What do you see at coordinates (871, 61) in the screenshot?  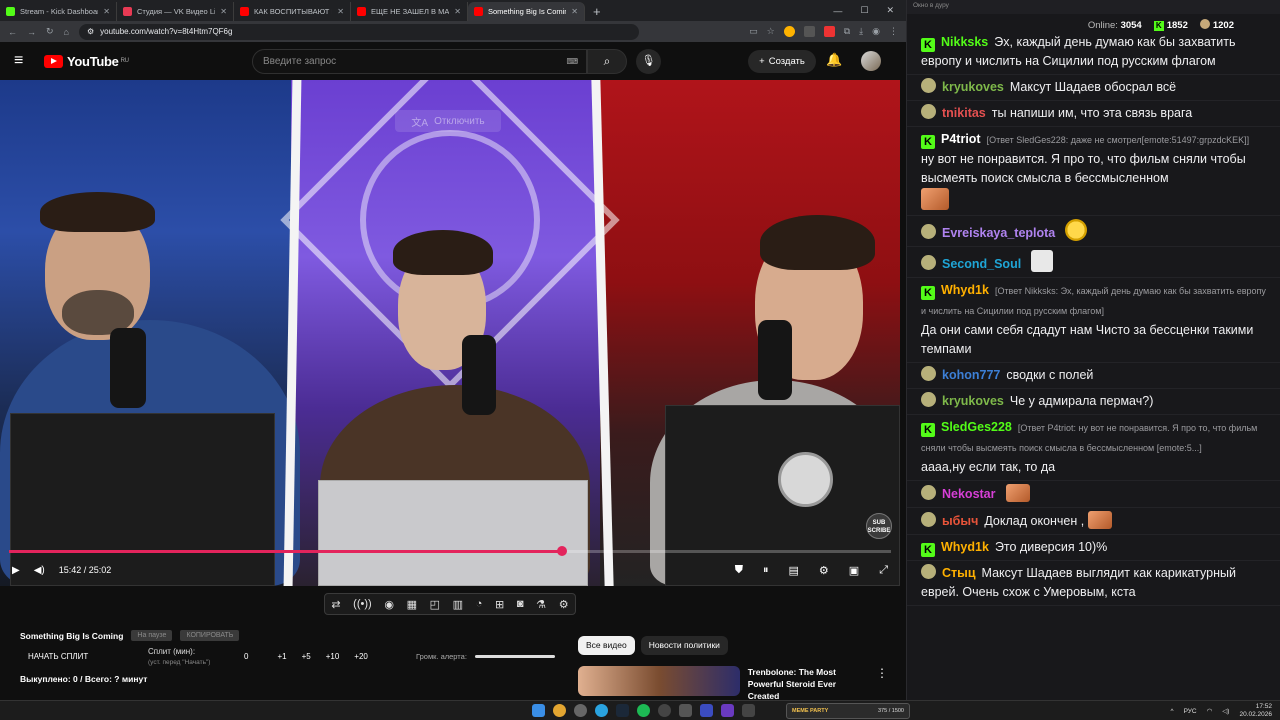 I see `avatar` at bounding box center [871, 61].